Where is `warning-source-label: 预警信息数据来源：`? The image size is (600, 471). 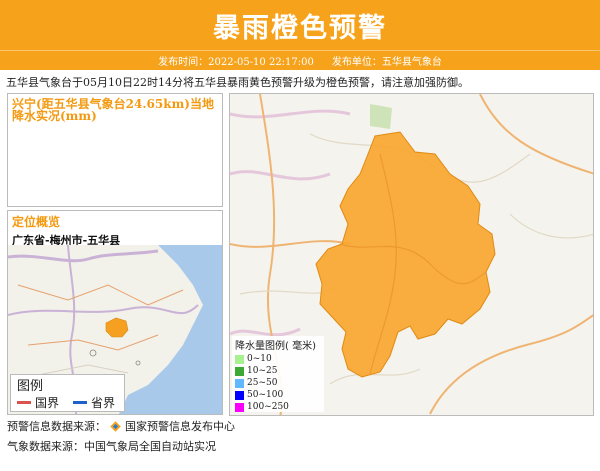
warning-source-label: 预警信息数据来源： is located at coordinates (56, 426).